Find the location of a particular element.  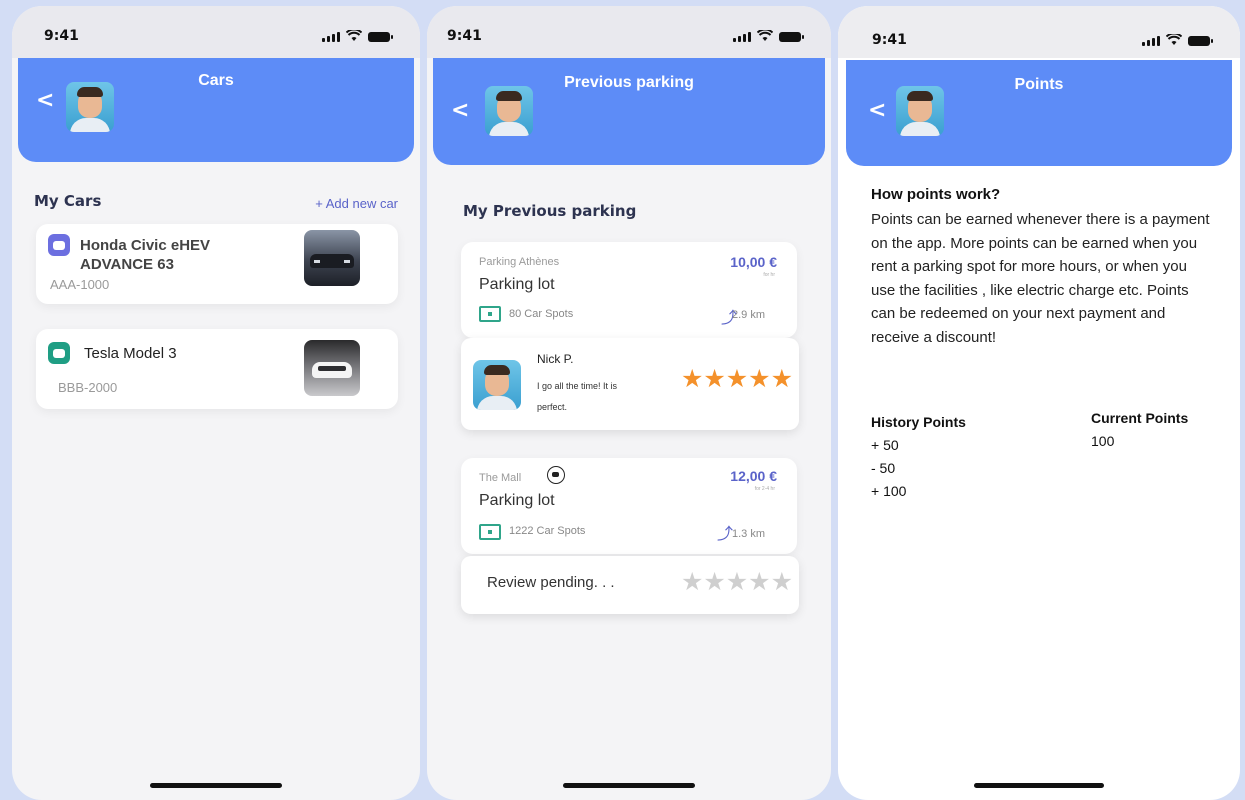

parking-spots: 1222 Car Spots is located at coordinates (547, 531).